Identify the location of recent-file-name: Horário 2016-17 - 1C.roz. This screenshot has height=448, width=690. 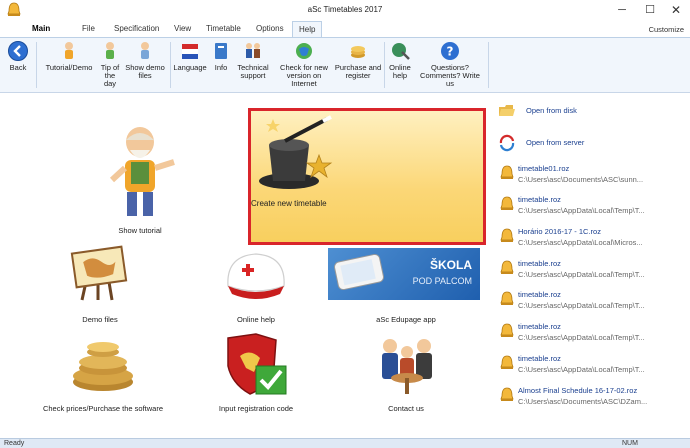
(559, 231).